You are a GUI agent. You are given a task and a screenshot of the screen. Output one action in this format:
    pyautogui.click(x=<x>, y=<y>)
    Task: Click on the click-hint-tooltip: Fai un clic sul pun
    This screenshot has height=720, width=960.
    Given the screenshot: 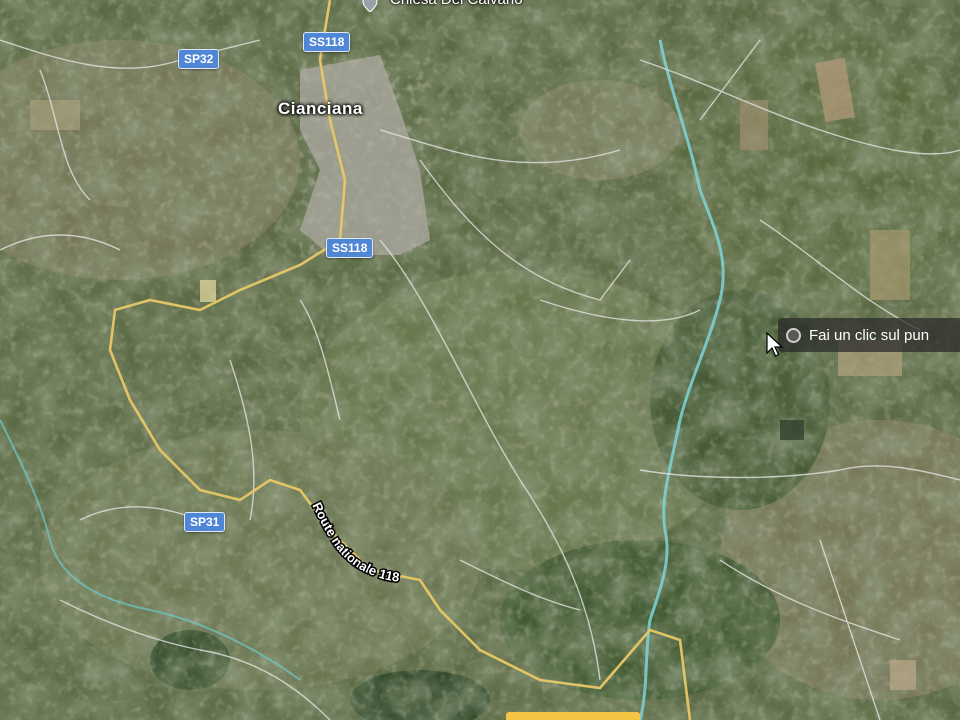 What is the action you would take?
    pyautogui.click(x=869, y=335)
    